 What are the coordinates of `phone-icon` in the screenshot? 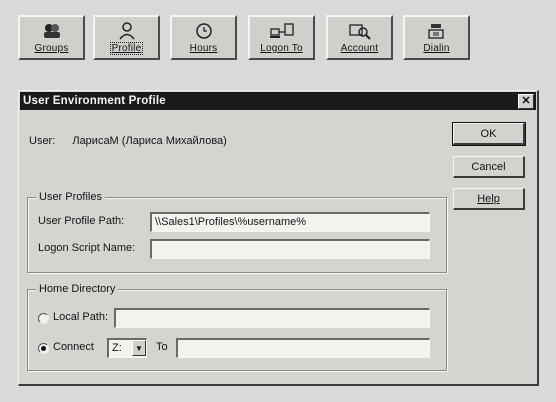 It's located at (435, 31).